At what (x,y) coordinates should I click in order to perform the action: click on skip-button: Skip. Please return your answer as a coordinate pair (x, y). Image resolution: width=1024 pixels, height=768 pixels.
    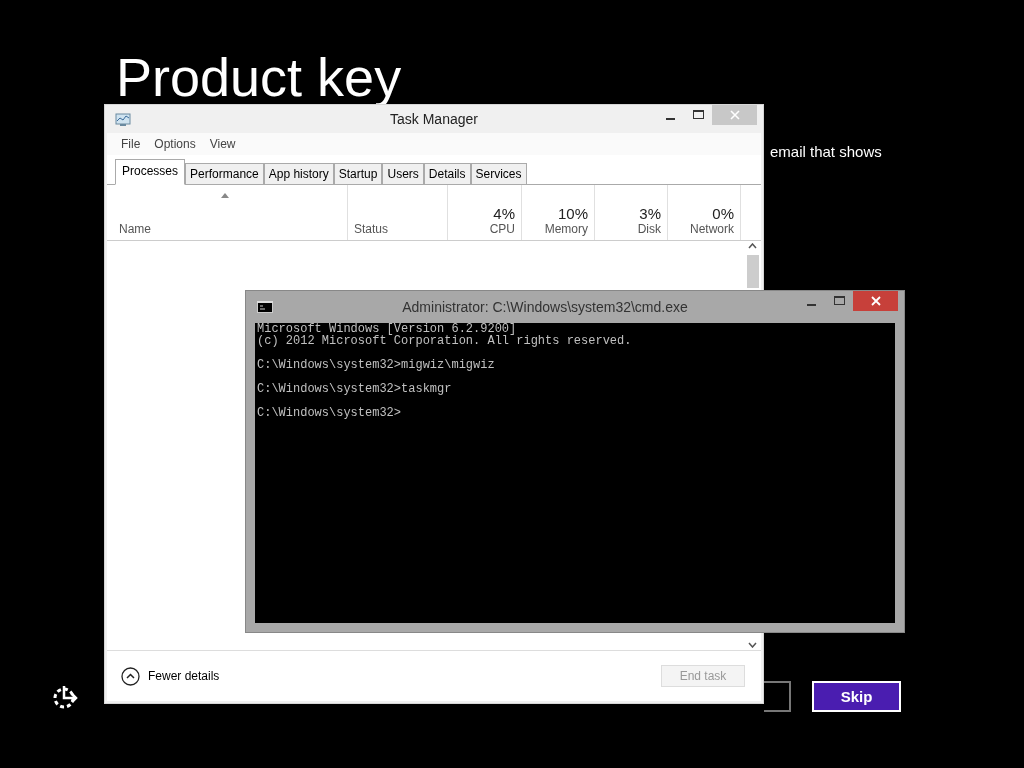
    Looking at the image, I should click on (856, 696).